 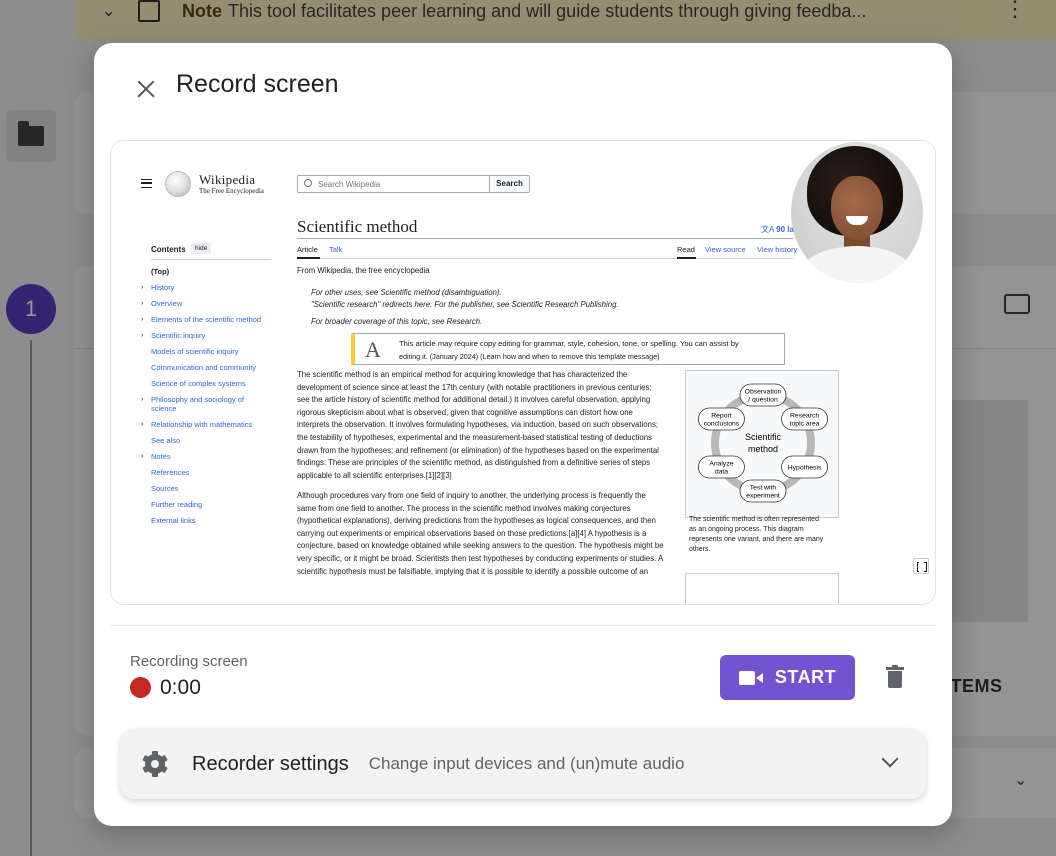 What do you see at coordinates (763, 496) in the screenshot?
I see `diagram-node-label: experiment` at bounding box center [763, 496].